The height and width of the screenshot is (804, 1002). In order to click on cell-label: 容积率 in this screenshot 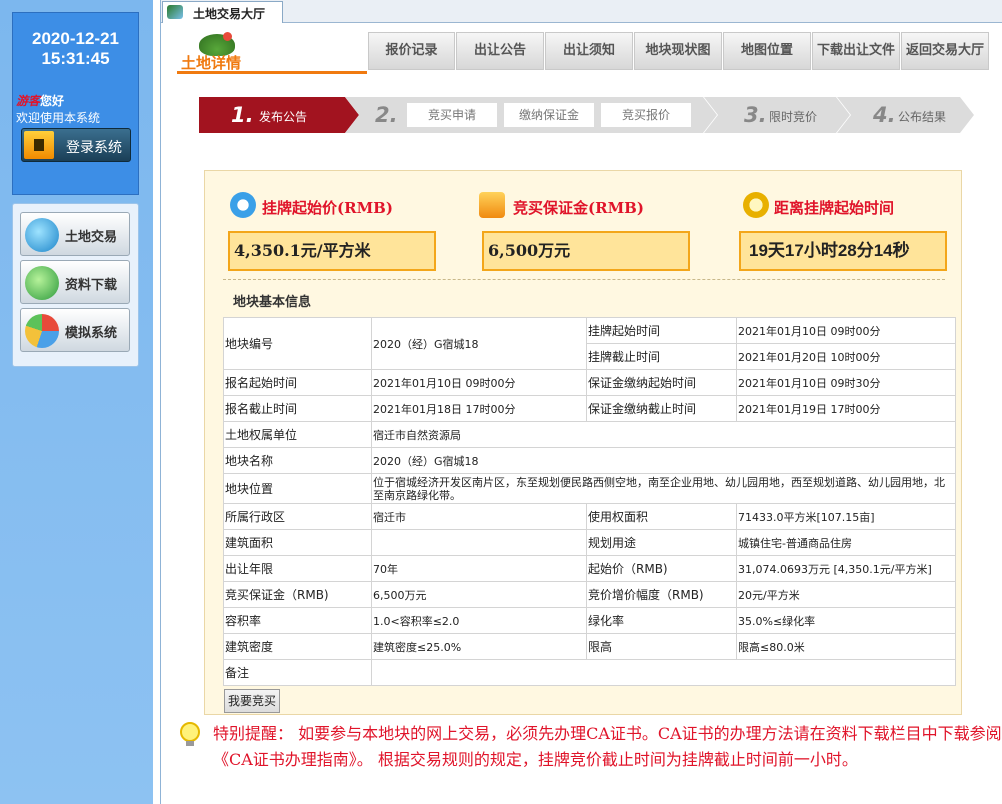, I will do `click(297, 620)`.